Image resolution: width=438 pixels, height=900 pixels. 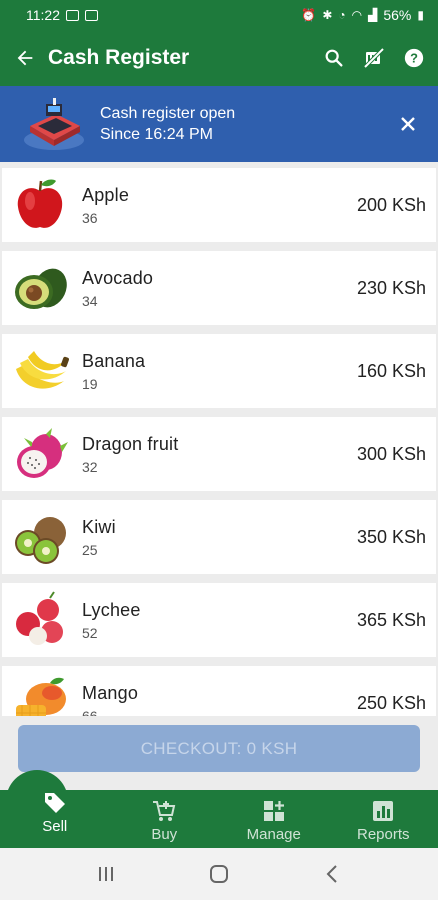 I want to click on kiwi-icon, so click(x=40, y=540).